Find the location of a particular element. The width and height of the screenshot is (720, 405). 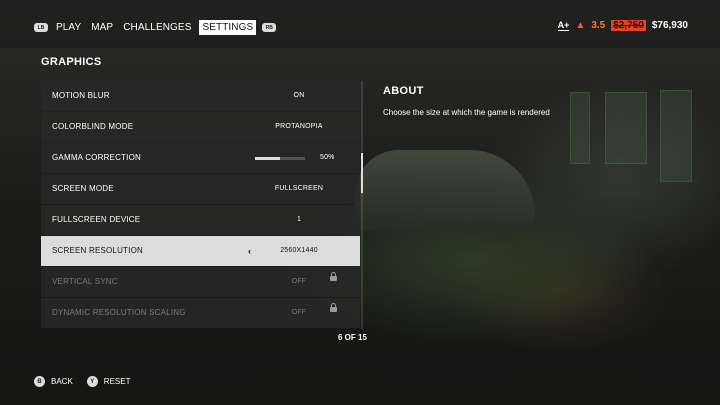

about-title: ABOUT is located at coordinates (403, 91).